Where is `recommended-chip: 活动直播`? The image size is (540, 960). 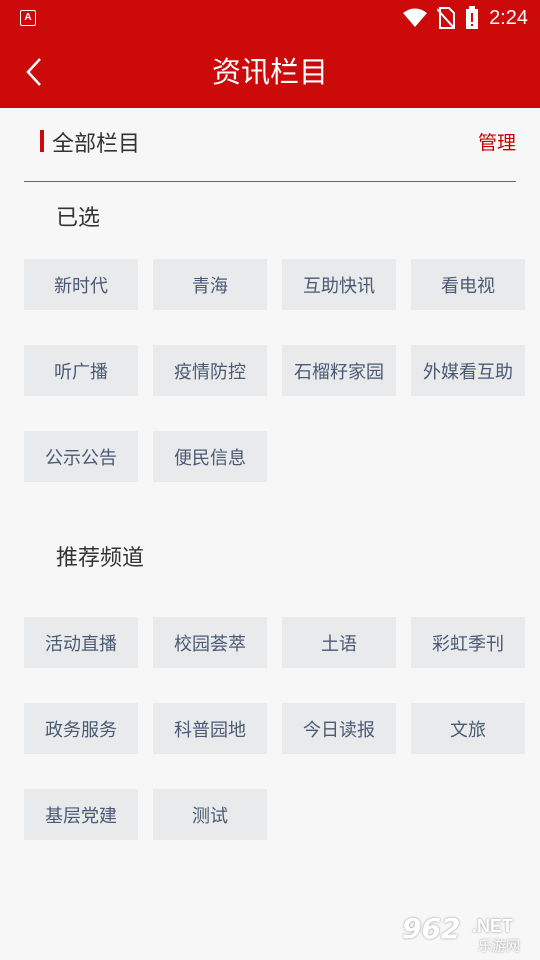
recommended-chip: 活动直播 is located at coordinates (81, 642).